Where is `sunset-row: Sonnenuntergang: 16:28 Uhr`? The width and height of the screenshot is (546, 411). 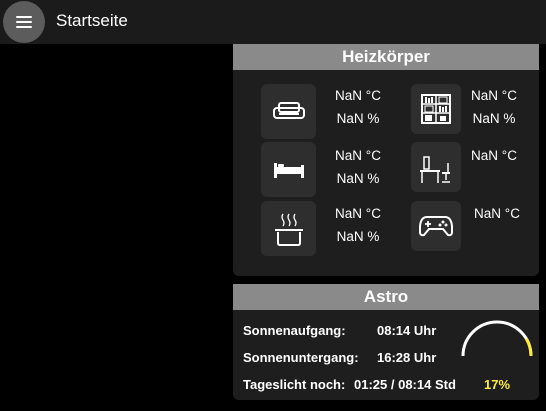 sunset-row: Sonnenuntergang: 16:28 Uhr is located at coordinates (339, 357).